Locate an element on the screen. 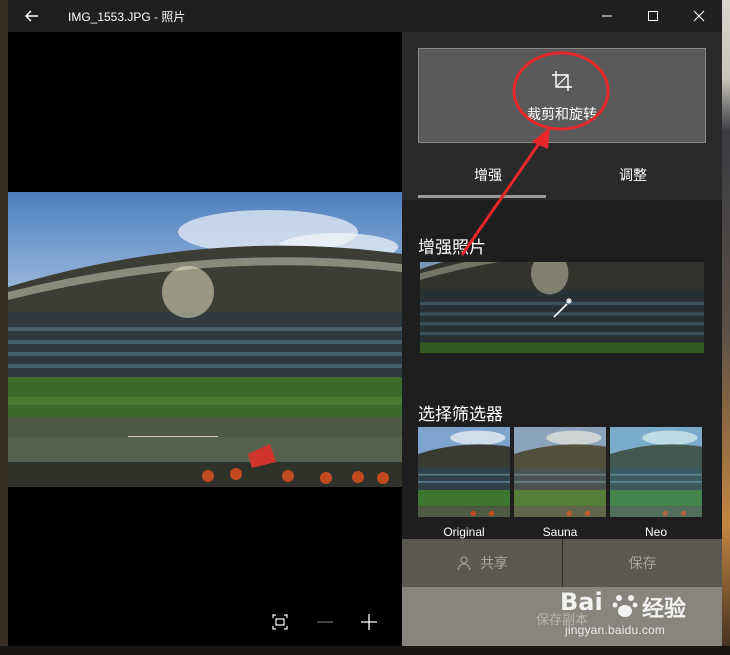 This screenshot has height=655, width=730. title-bar: IMG_1553.JPG - 照片 is located at coordinates (365, 16).